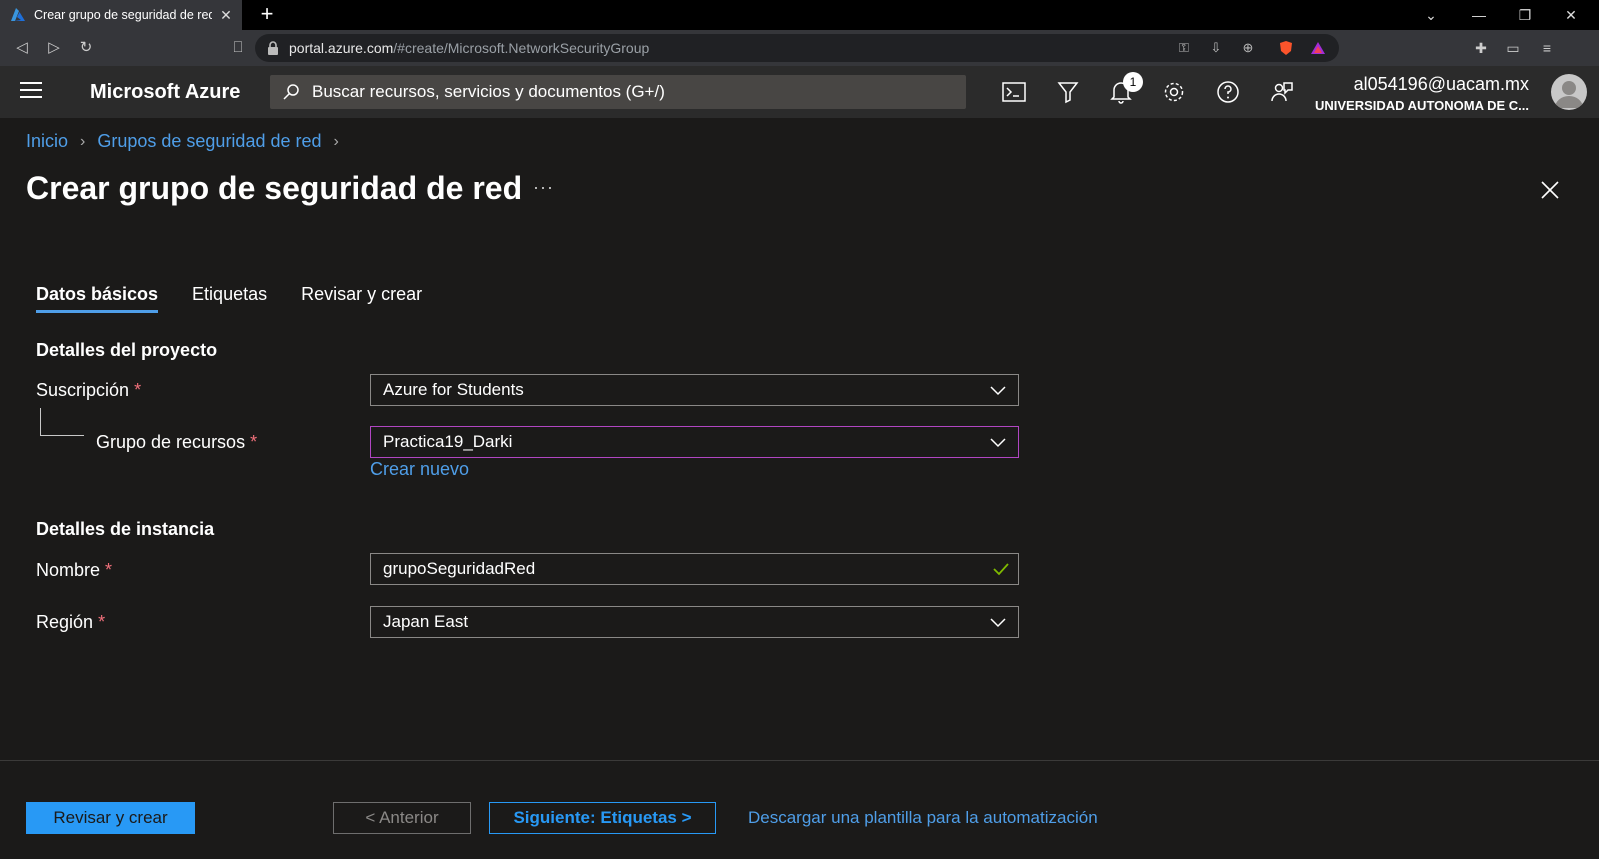 The height and width of the screenshot is (859, 1599). What do you see at coordinates (1479, 15) in the screenshot?
I see `minimize-icon: —` at bounding box center [1479, 15].